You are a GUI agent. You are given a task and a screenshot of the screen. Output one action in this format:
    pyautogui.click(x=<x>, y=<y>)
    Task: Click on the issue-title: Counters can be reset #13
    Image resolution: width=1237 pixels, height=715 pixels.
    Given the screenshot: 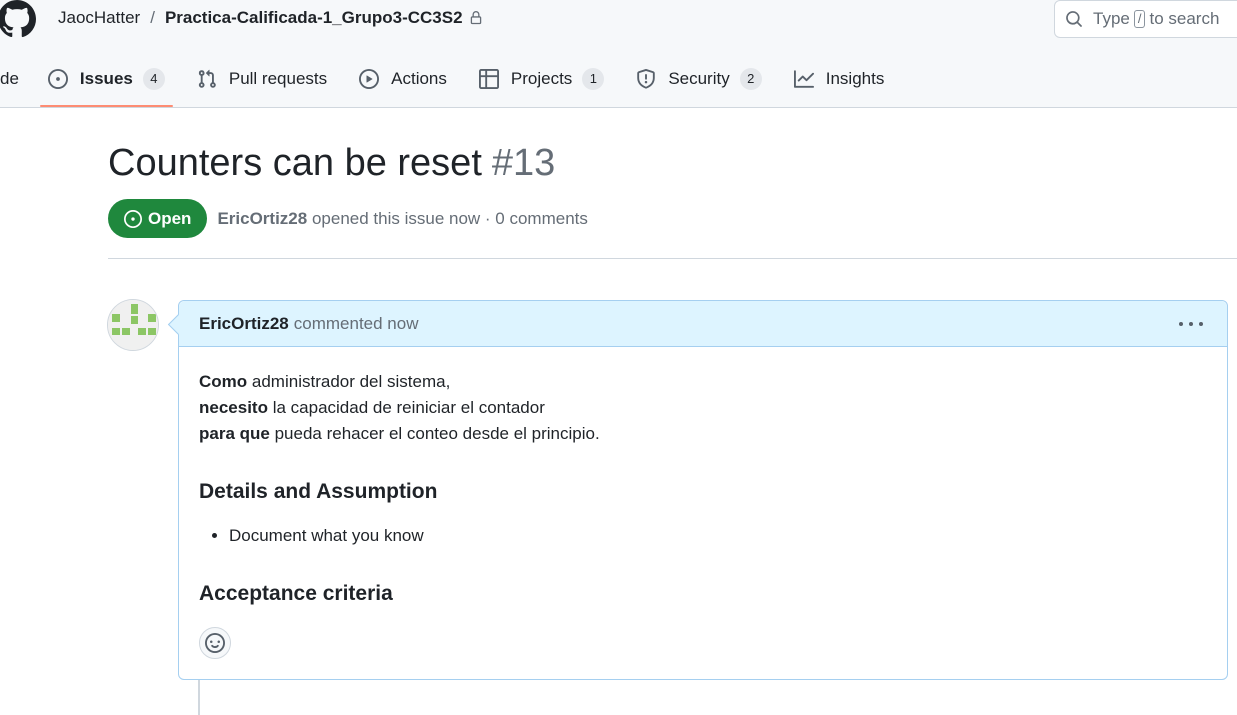 What is the action you would take?
    pyautogui.click(x=331, y=163)
    